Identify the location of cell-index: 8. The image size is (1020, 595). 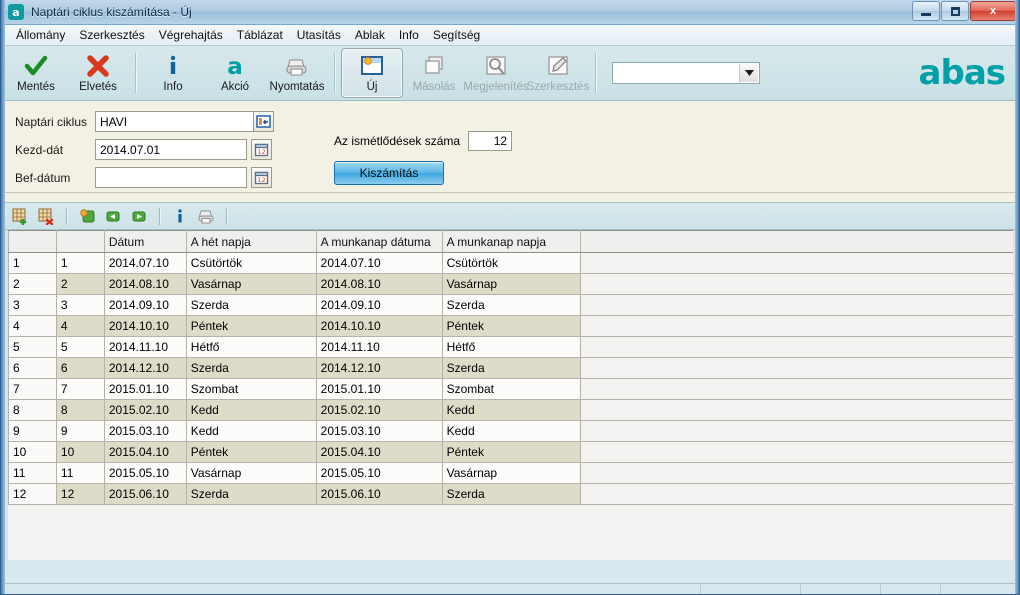
(80, 410).